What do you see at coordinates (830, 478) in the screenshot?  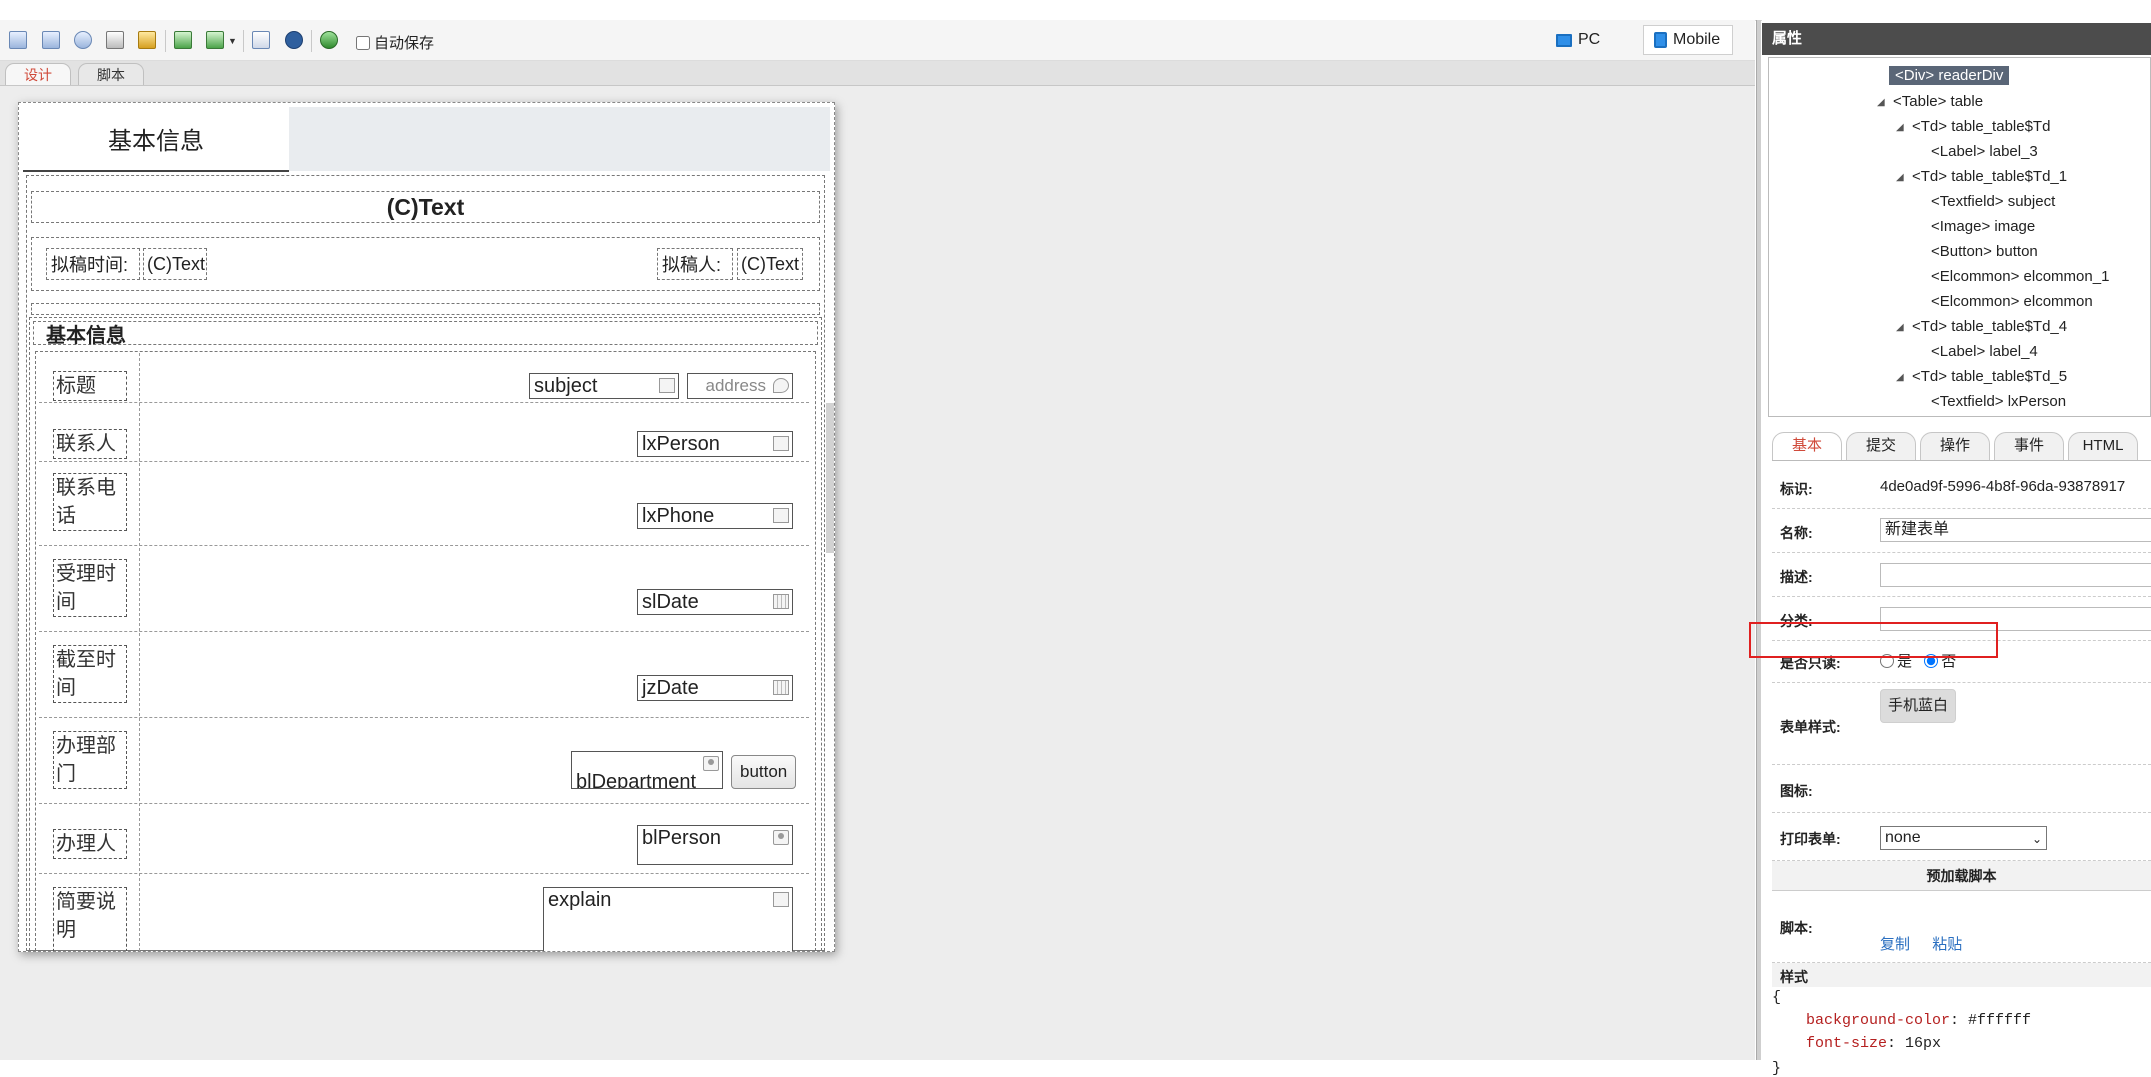 I see `form-scrollbar-thumb` at bounding box center [830, 478].